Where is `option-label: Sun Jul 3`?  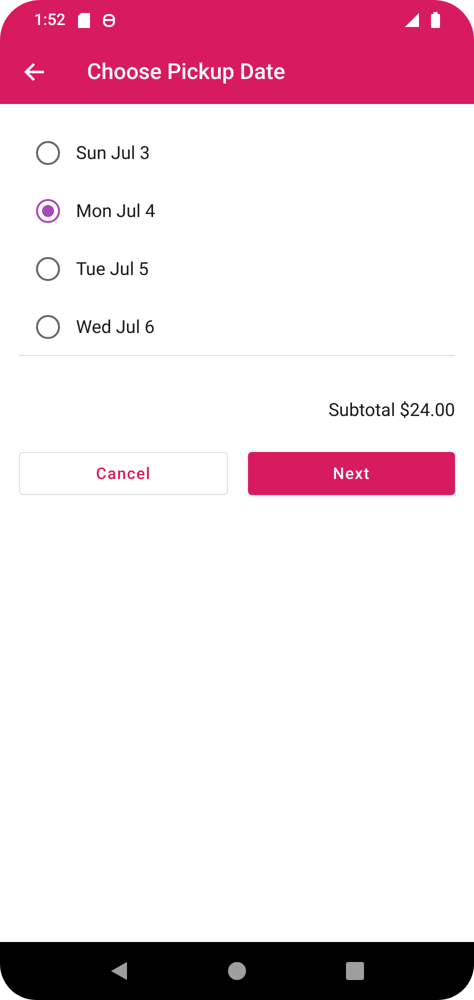 option-label: Sun Jul 3 is located at coordinates (113, 154).